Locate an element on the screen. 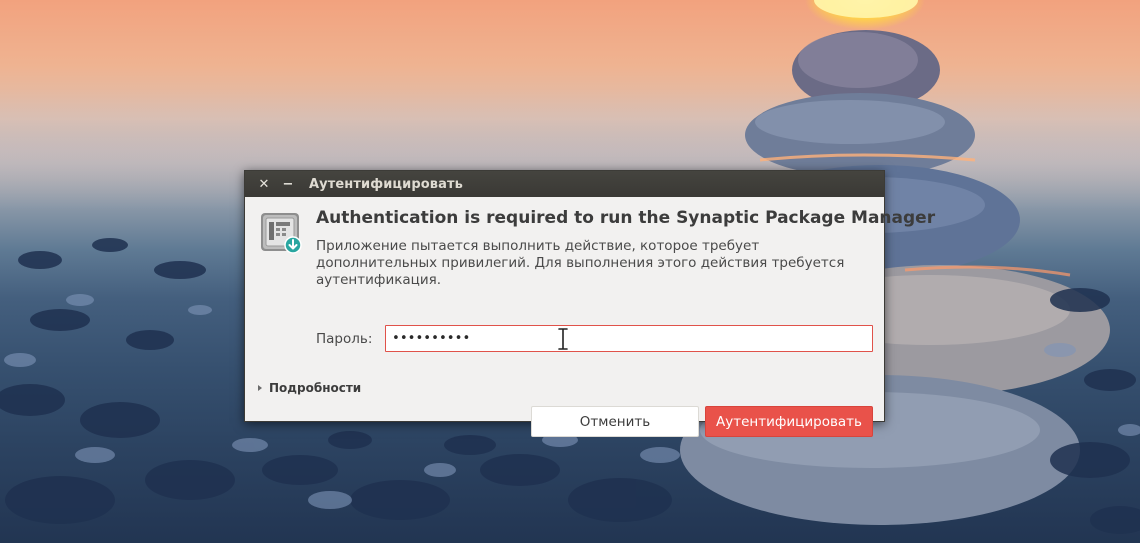  minimize-icon: − is located at coordinates (288, 184).